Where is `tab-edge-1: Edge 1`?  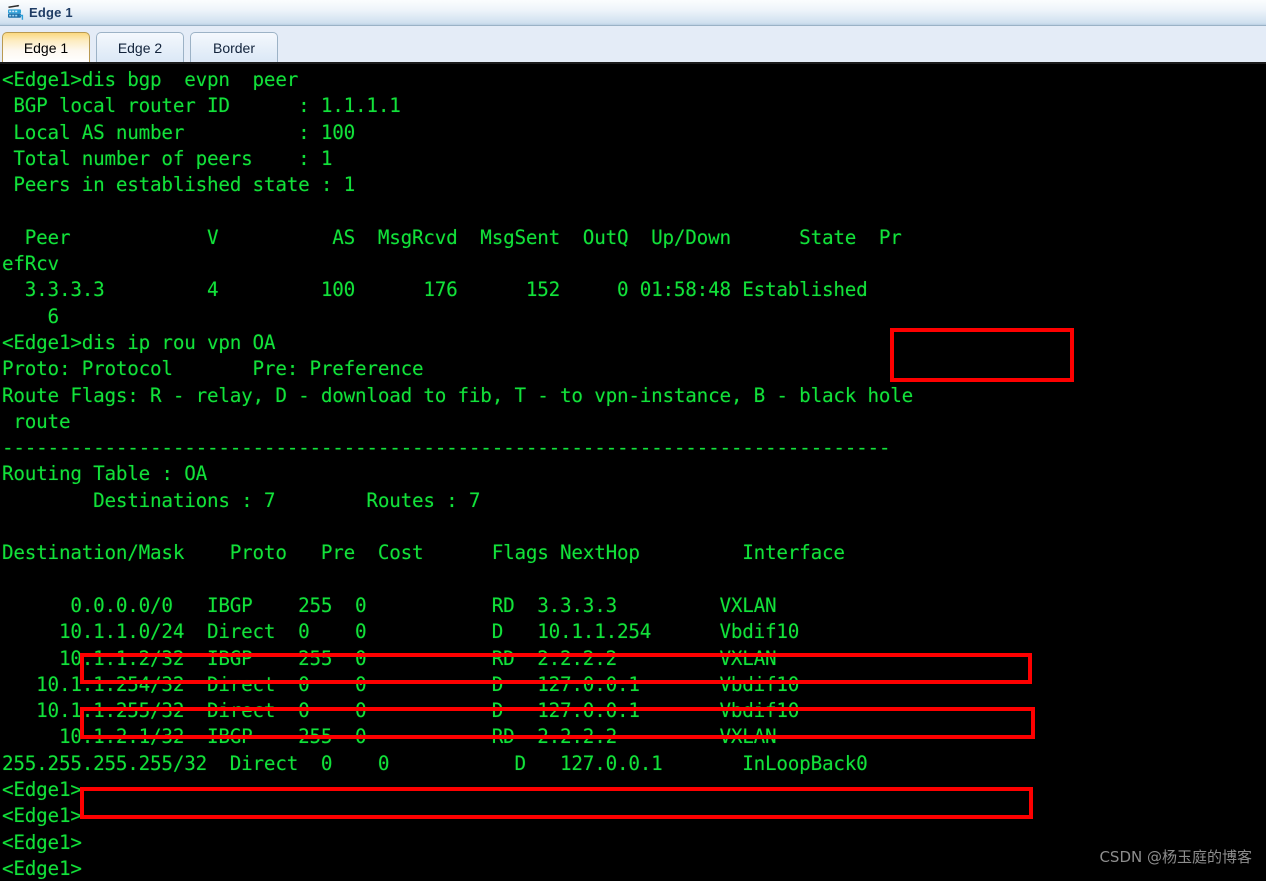
tab-edge-1: Edge 1 is located at coordinates (46, 47).